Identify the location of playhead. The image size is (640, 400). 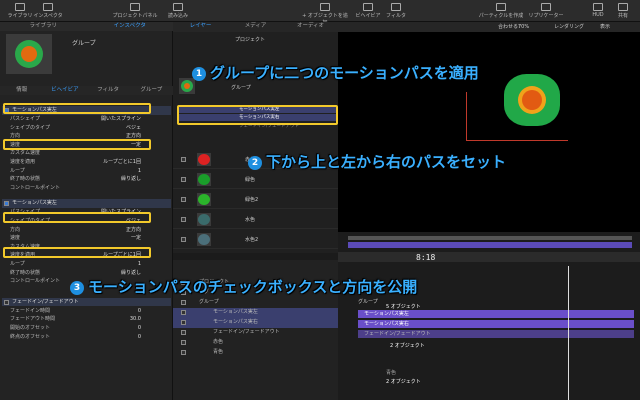
(568, 333).